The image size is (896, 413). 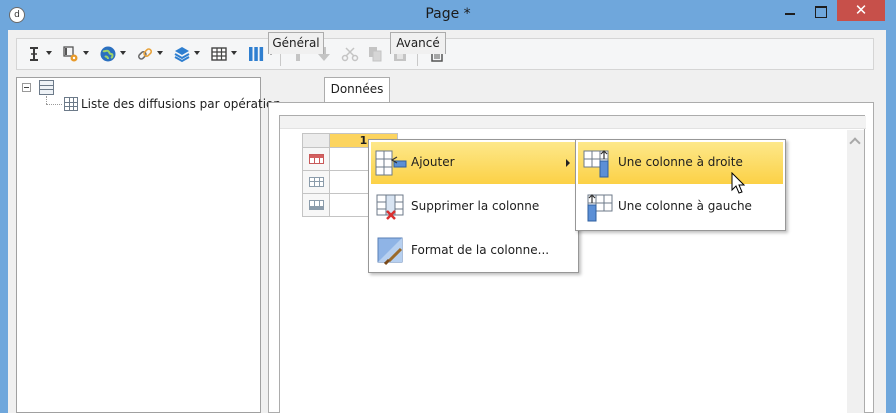 I want to click on body-row-icon, so click(x=316, y=182).